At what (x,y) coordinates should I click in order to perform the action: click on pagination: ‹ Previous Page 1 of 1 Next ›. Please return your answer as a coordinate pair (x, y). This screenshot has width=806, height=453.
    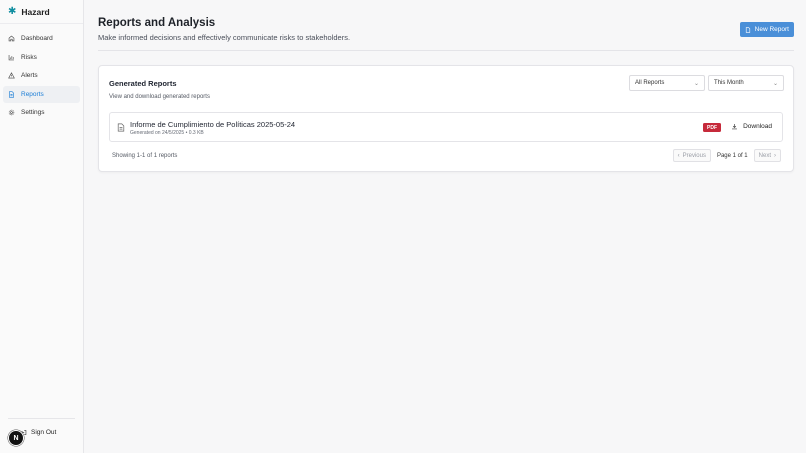
    Looking at the image, I should click on (726, 155).